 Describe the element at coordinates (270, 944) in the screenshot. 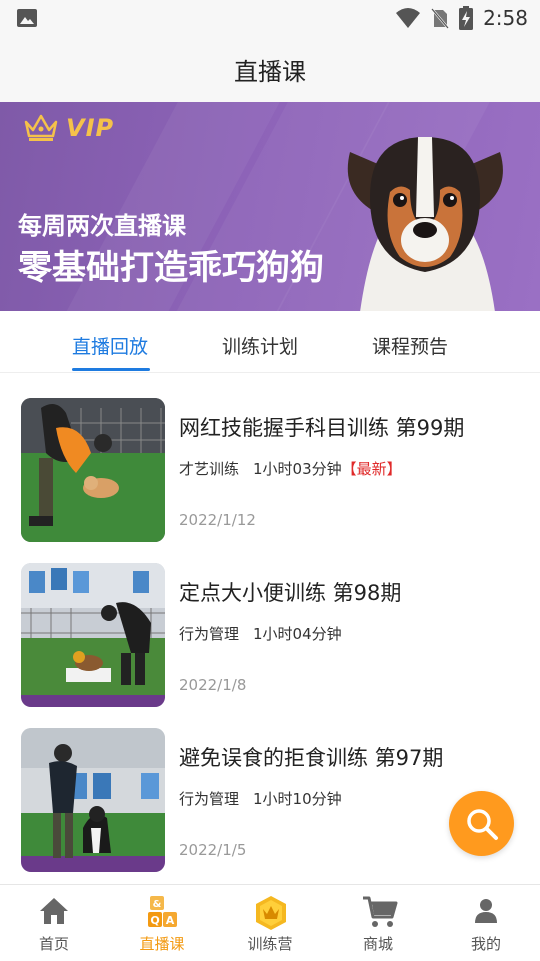

I see `nav-training-camp-label: 训练营` at that location.